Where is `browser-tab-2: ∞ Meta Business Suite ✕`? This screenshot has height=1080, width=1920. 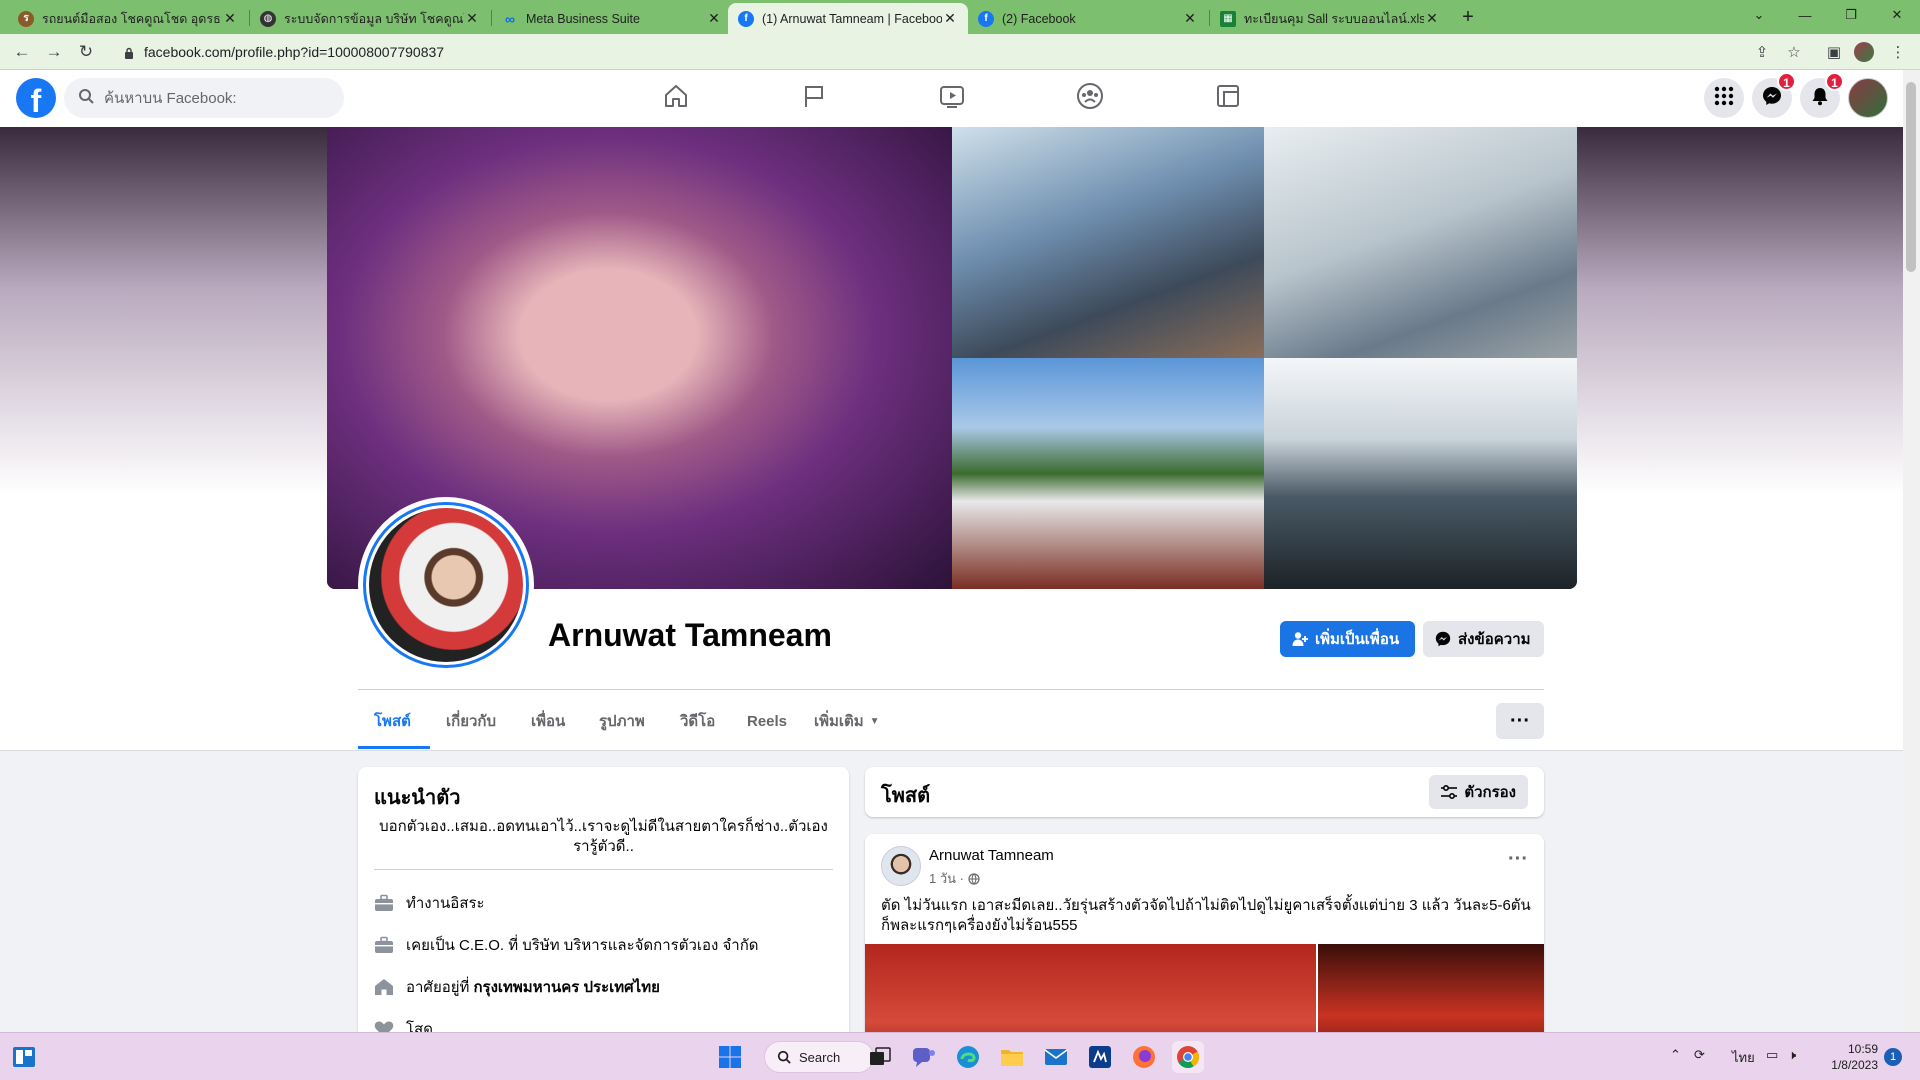 browser-tab-2: ∞ Meta Business Suite ✕ is located at coordinates (612, 18).